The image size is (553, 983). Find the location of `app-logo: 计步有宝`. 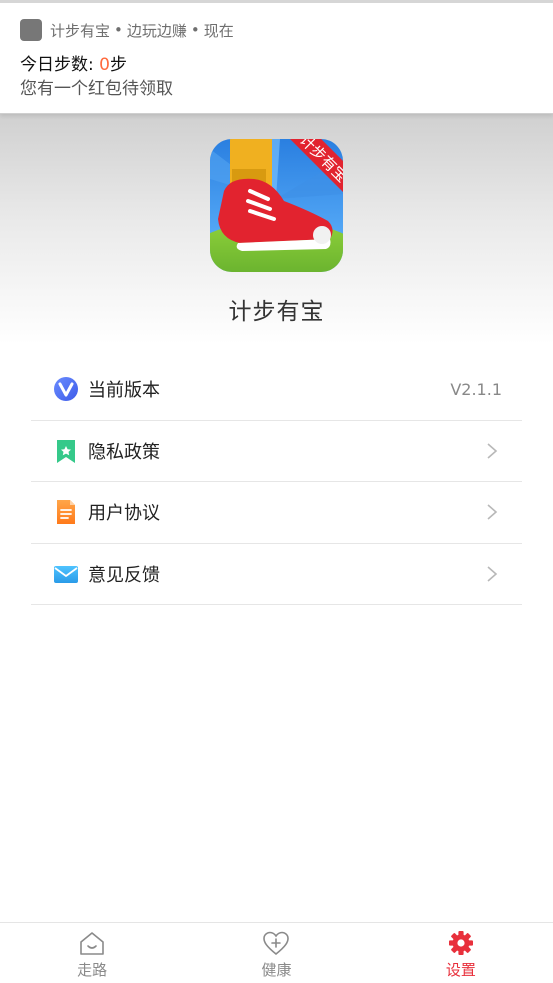

app-logo: 计步有宝 is located at coordinates (276, 205).